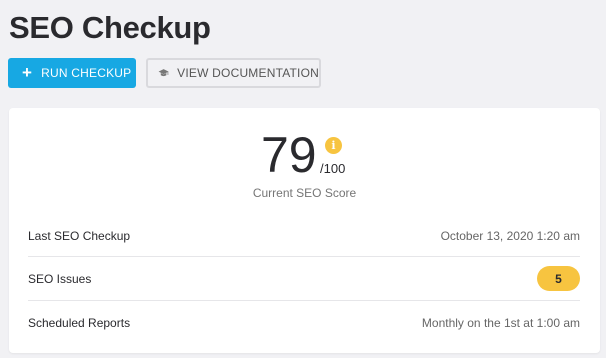 This screenshot has height=358, width=606. I want to click on view-documentation-label: VIEW DOCUMENTATION, so click(248, 73).